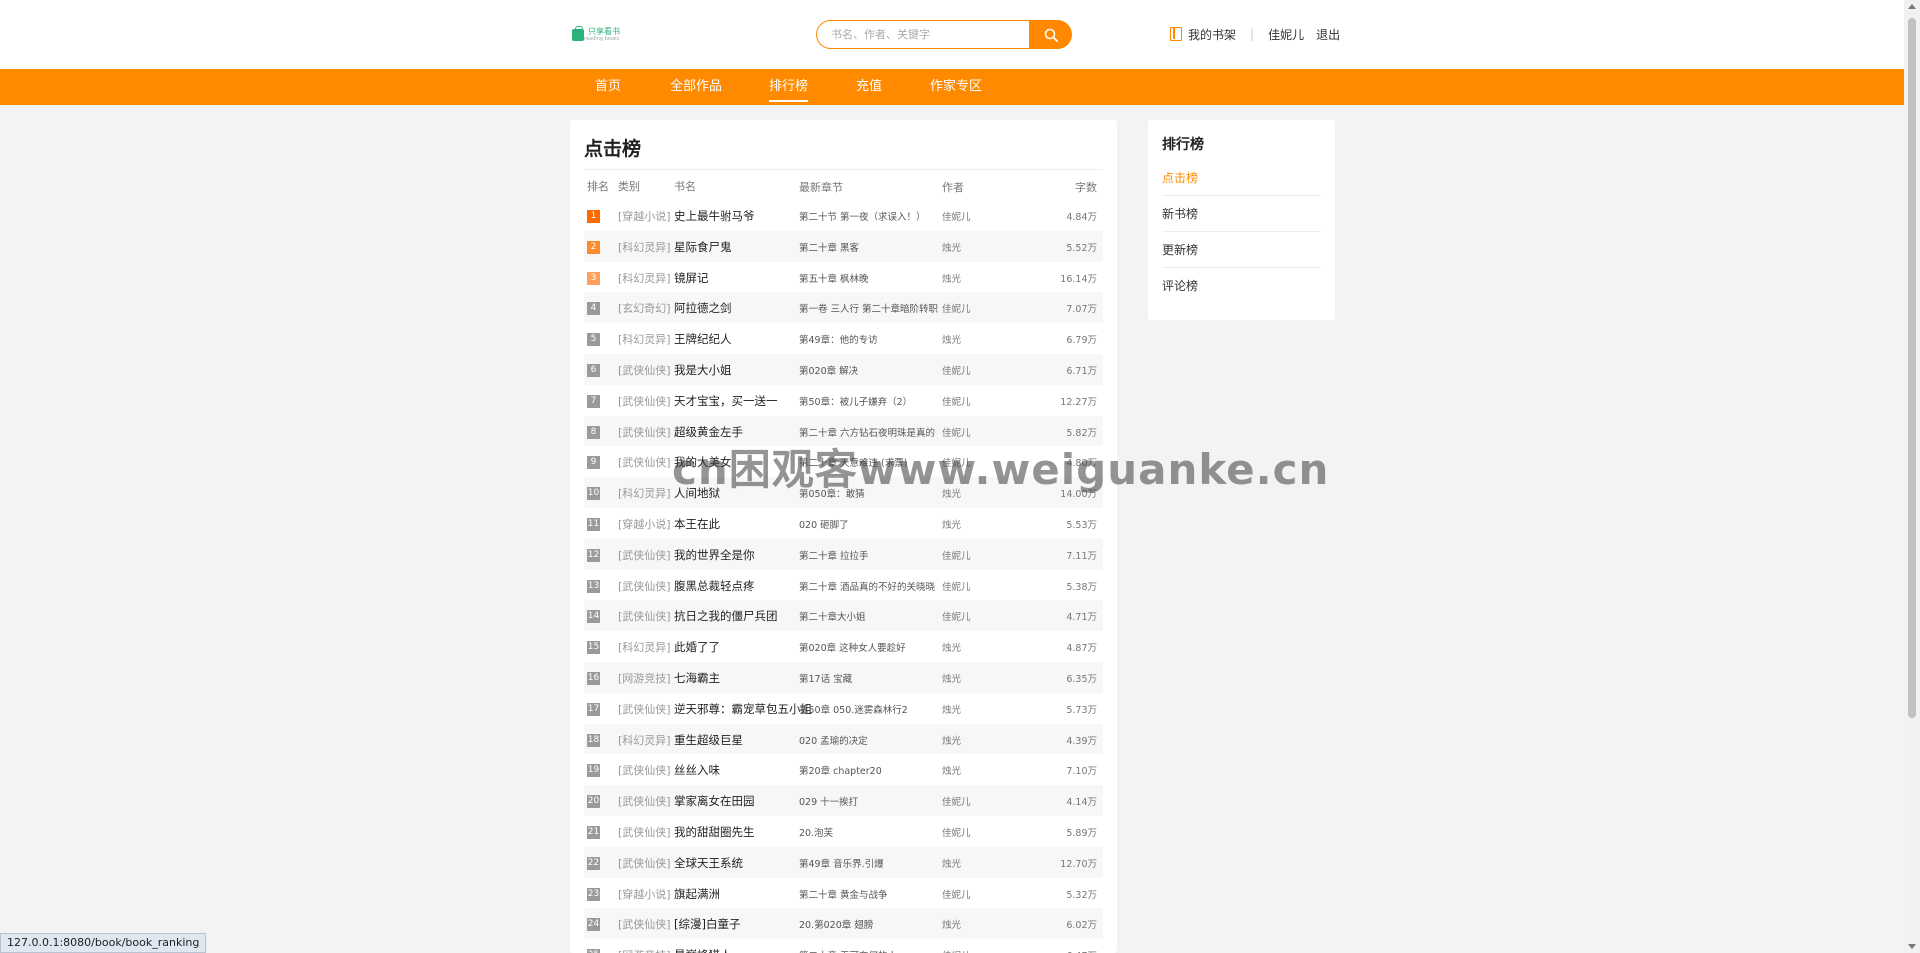 The image size is (1920, 953). Describe the element at coordinates (881, 308) in the screenshot. I see `latest-chapter-link: 第一卷 三人行 第二十章暗阶转职` at that location.